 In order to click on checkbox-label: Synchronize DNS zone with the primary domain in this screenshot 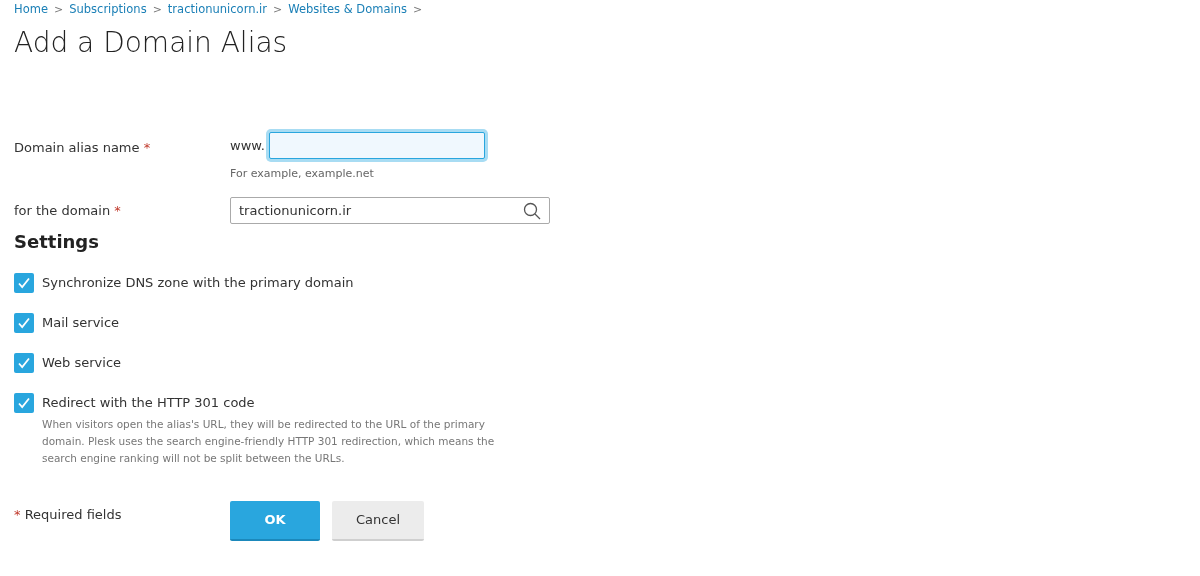, I will do `click(198, 283)`.